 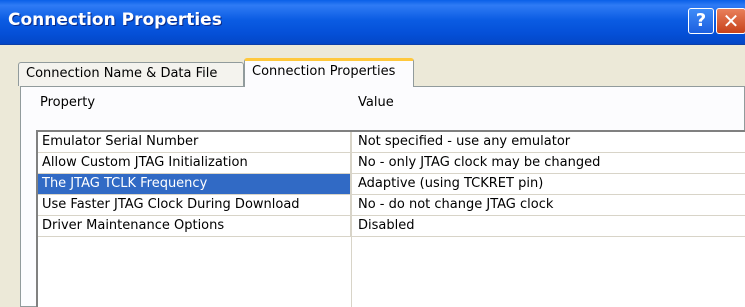 What do you see at coordinates (548, 184) in the screenshot?
I see `property-value-select: Adaptive (using TCKRET pin)` at bounding box center [548, 184].